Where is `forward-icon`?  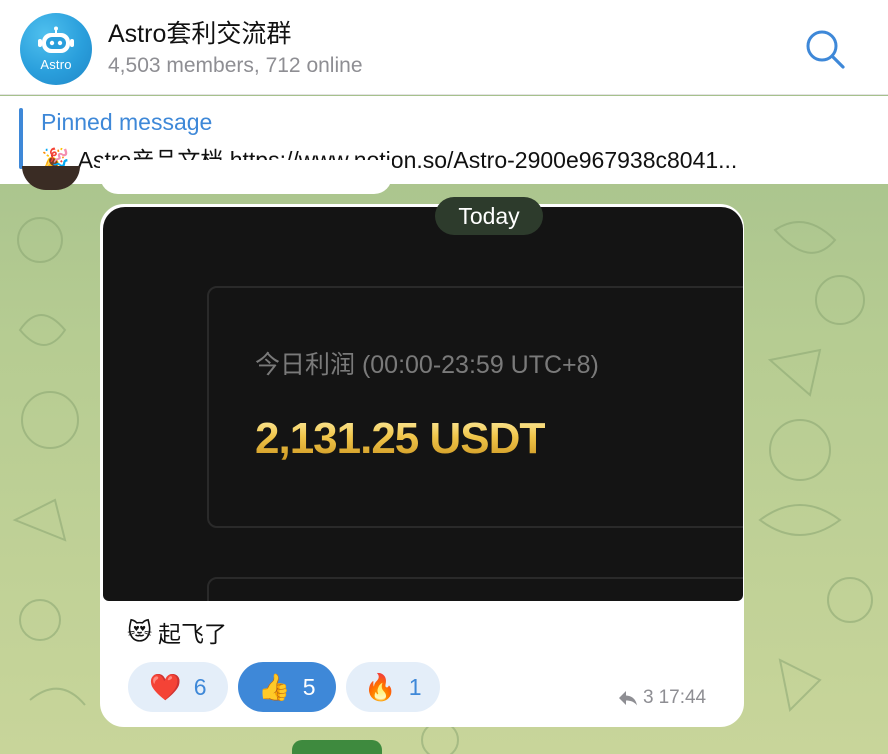
forward-icon is located at coordinates (628, 698).